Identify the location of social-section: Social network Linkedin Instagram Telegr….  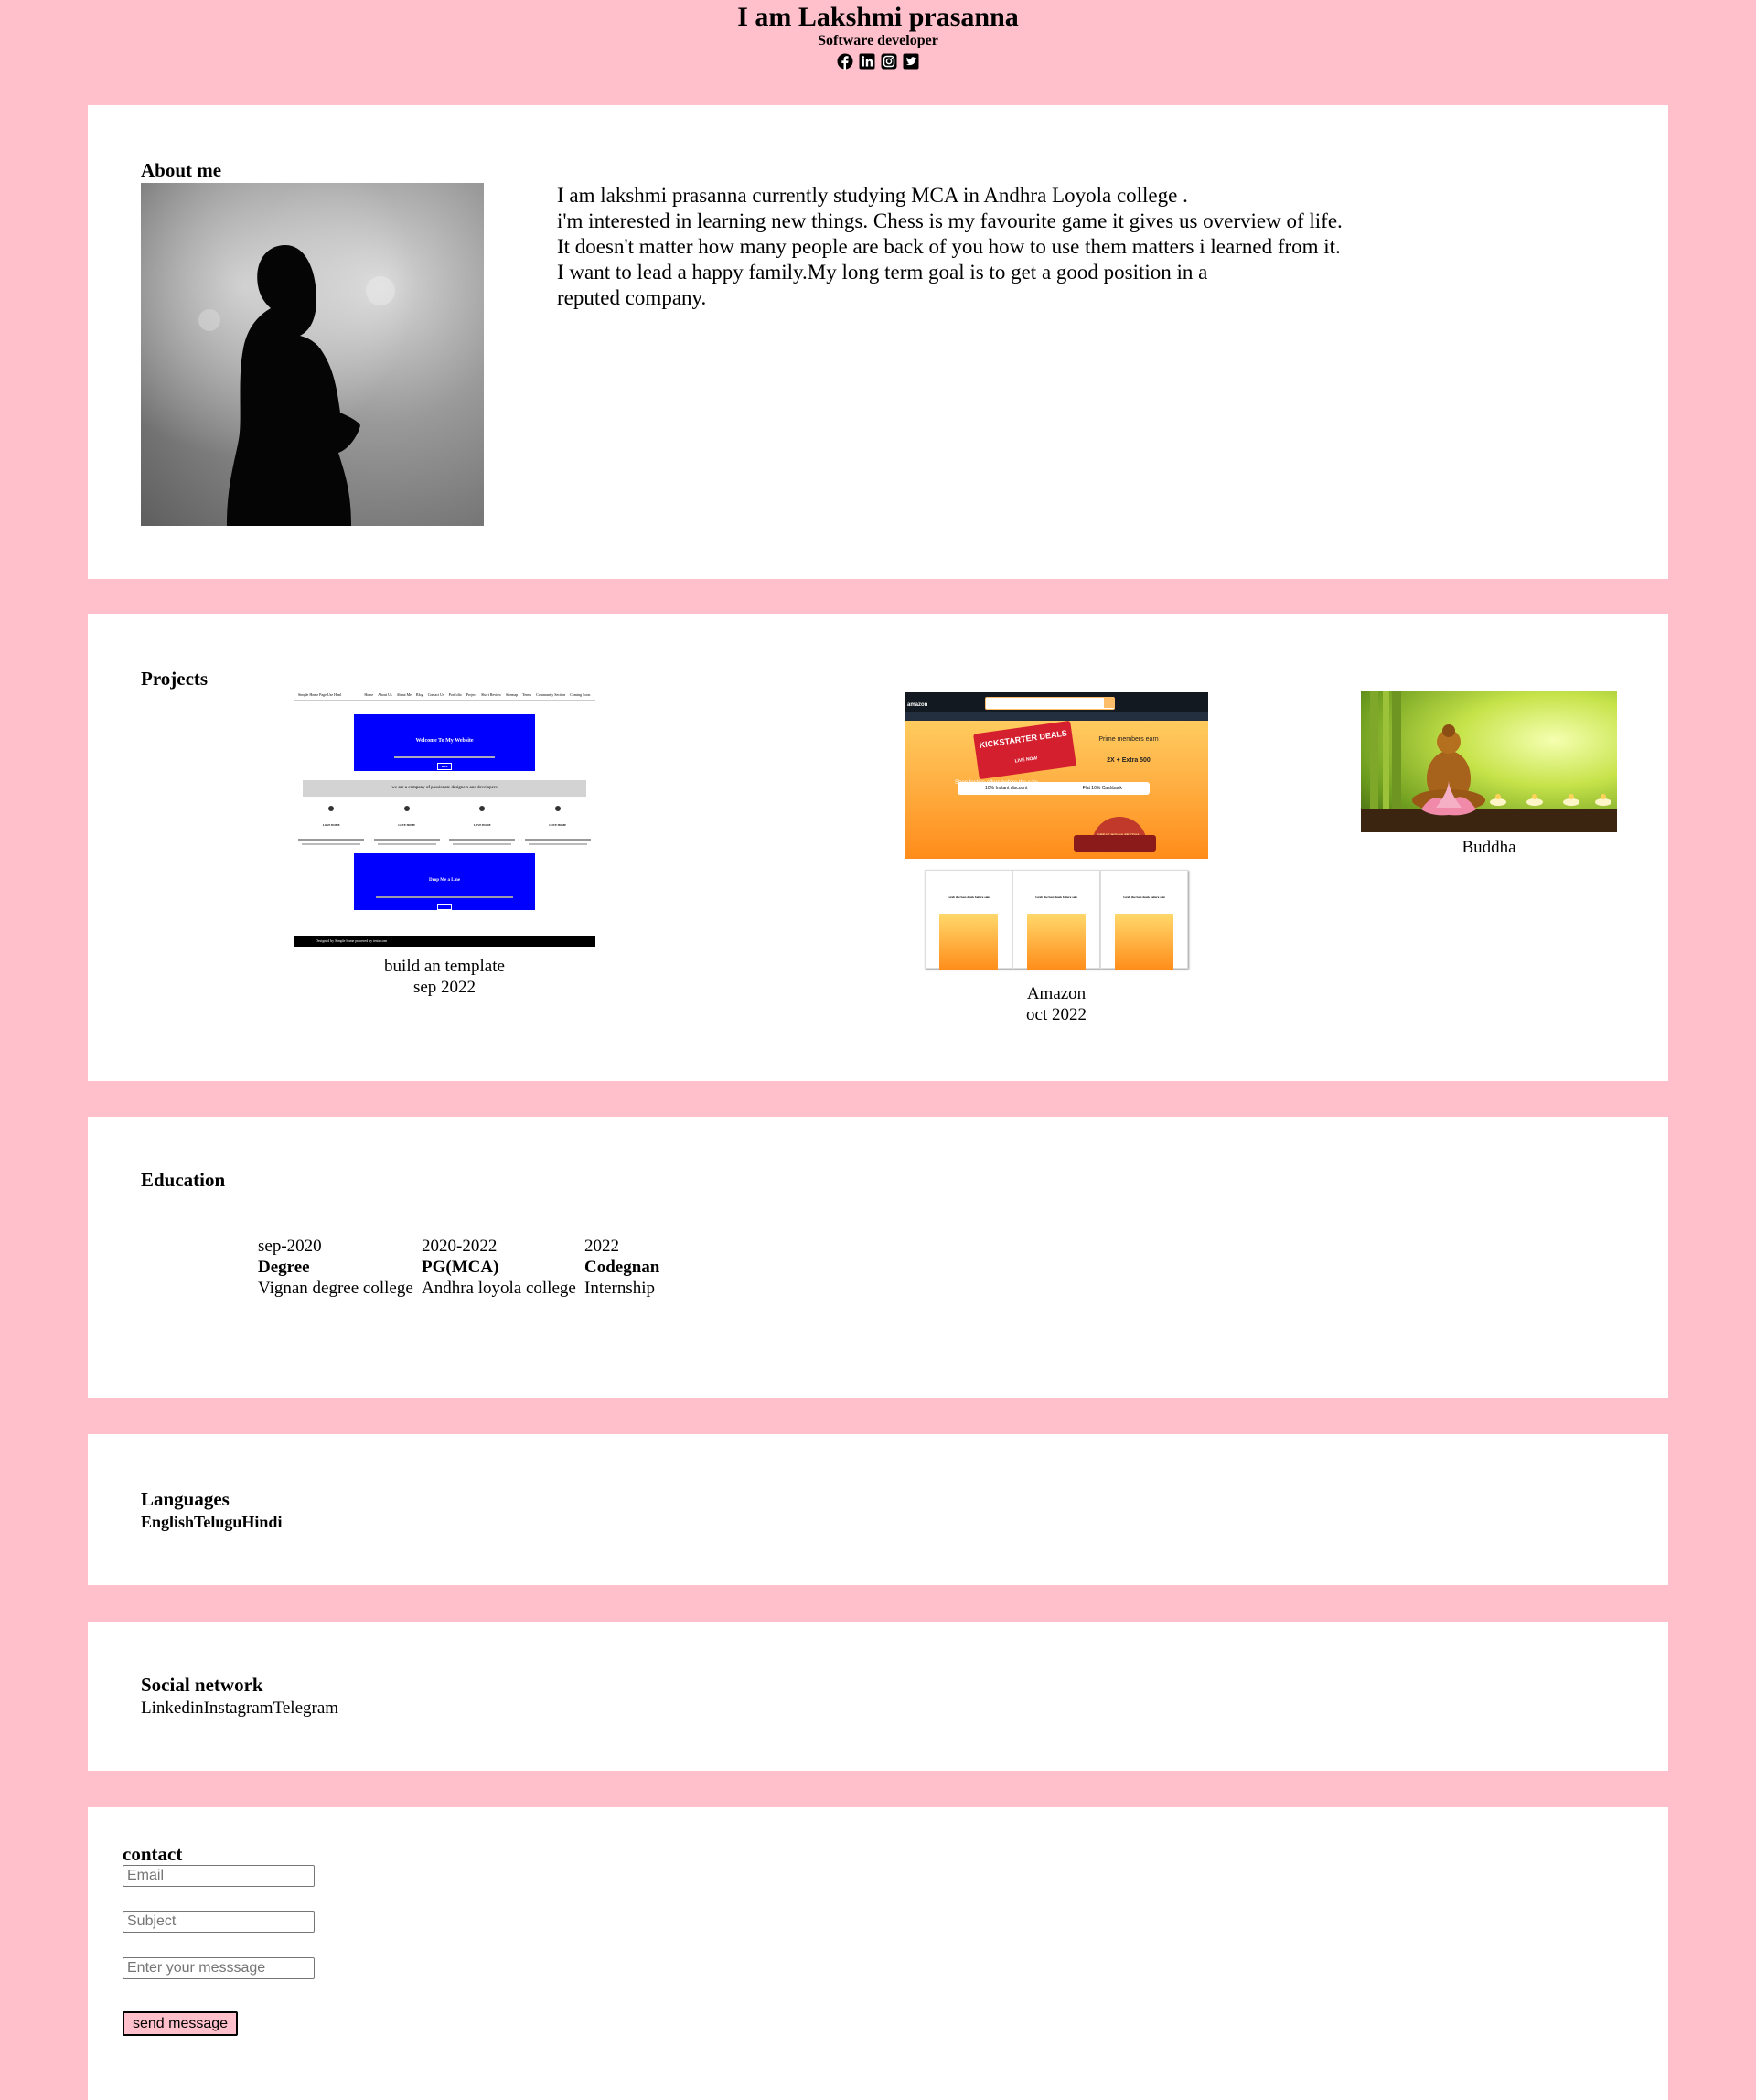
(878, 1696).